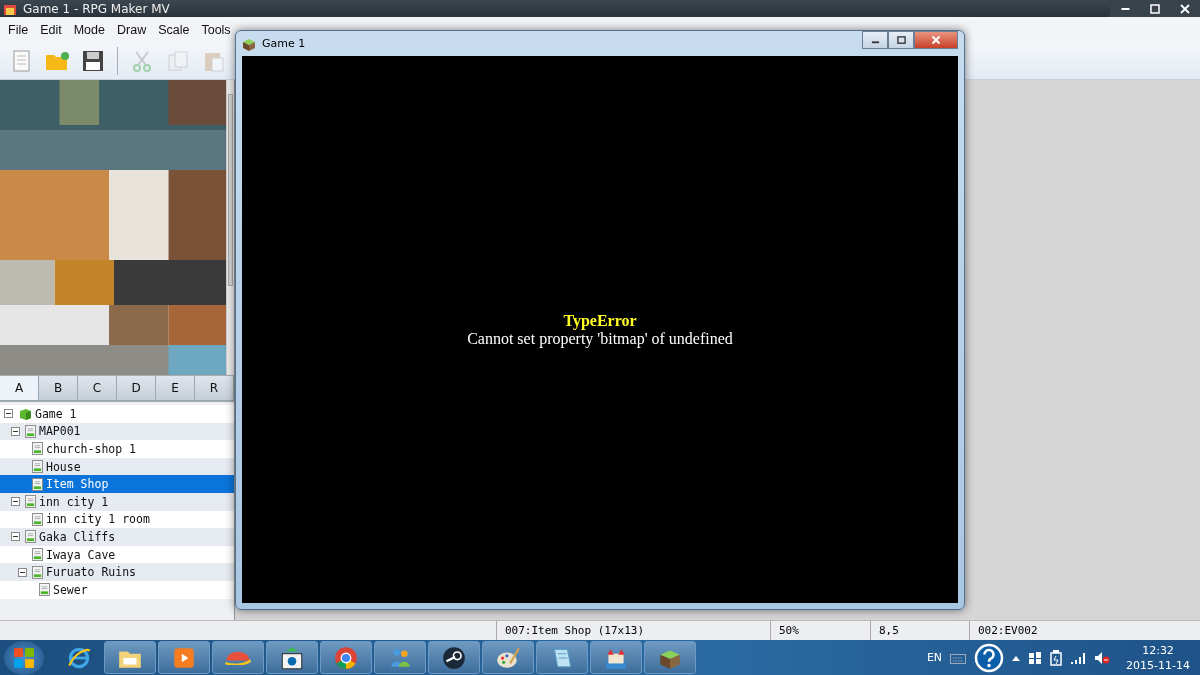  What do you see at coordinates (117, 449) in the screenshot?
I see `map-tree-item: church-shop 1` at bounding box center [117, 449].